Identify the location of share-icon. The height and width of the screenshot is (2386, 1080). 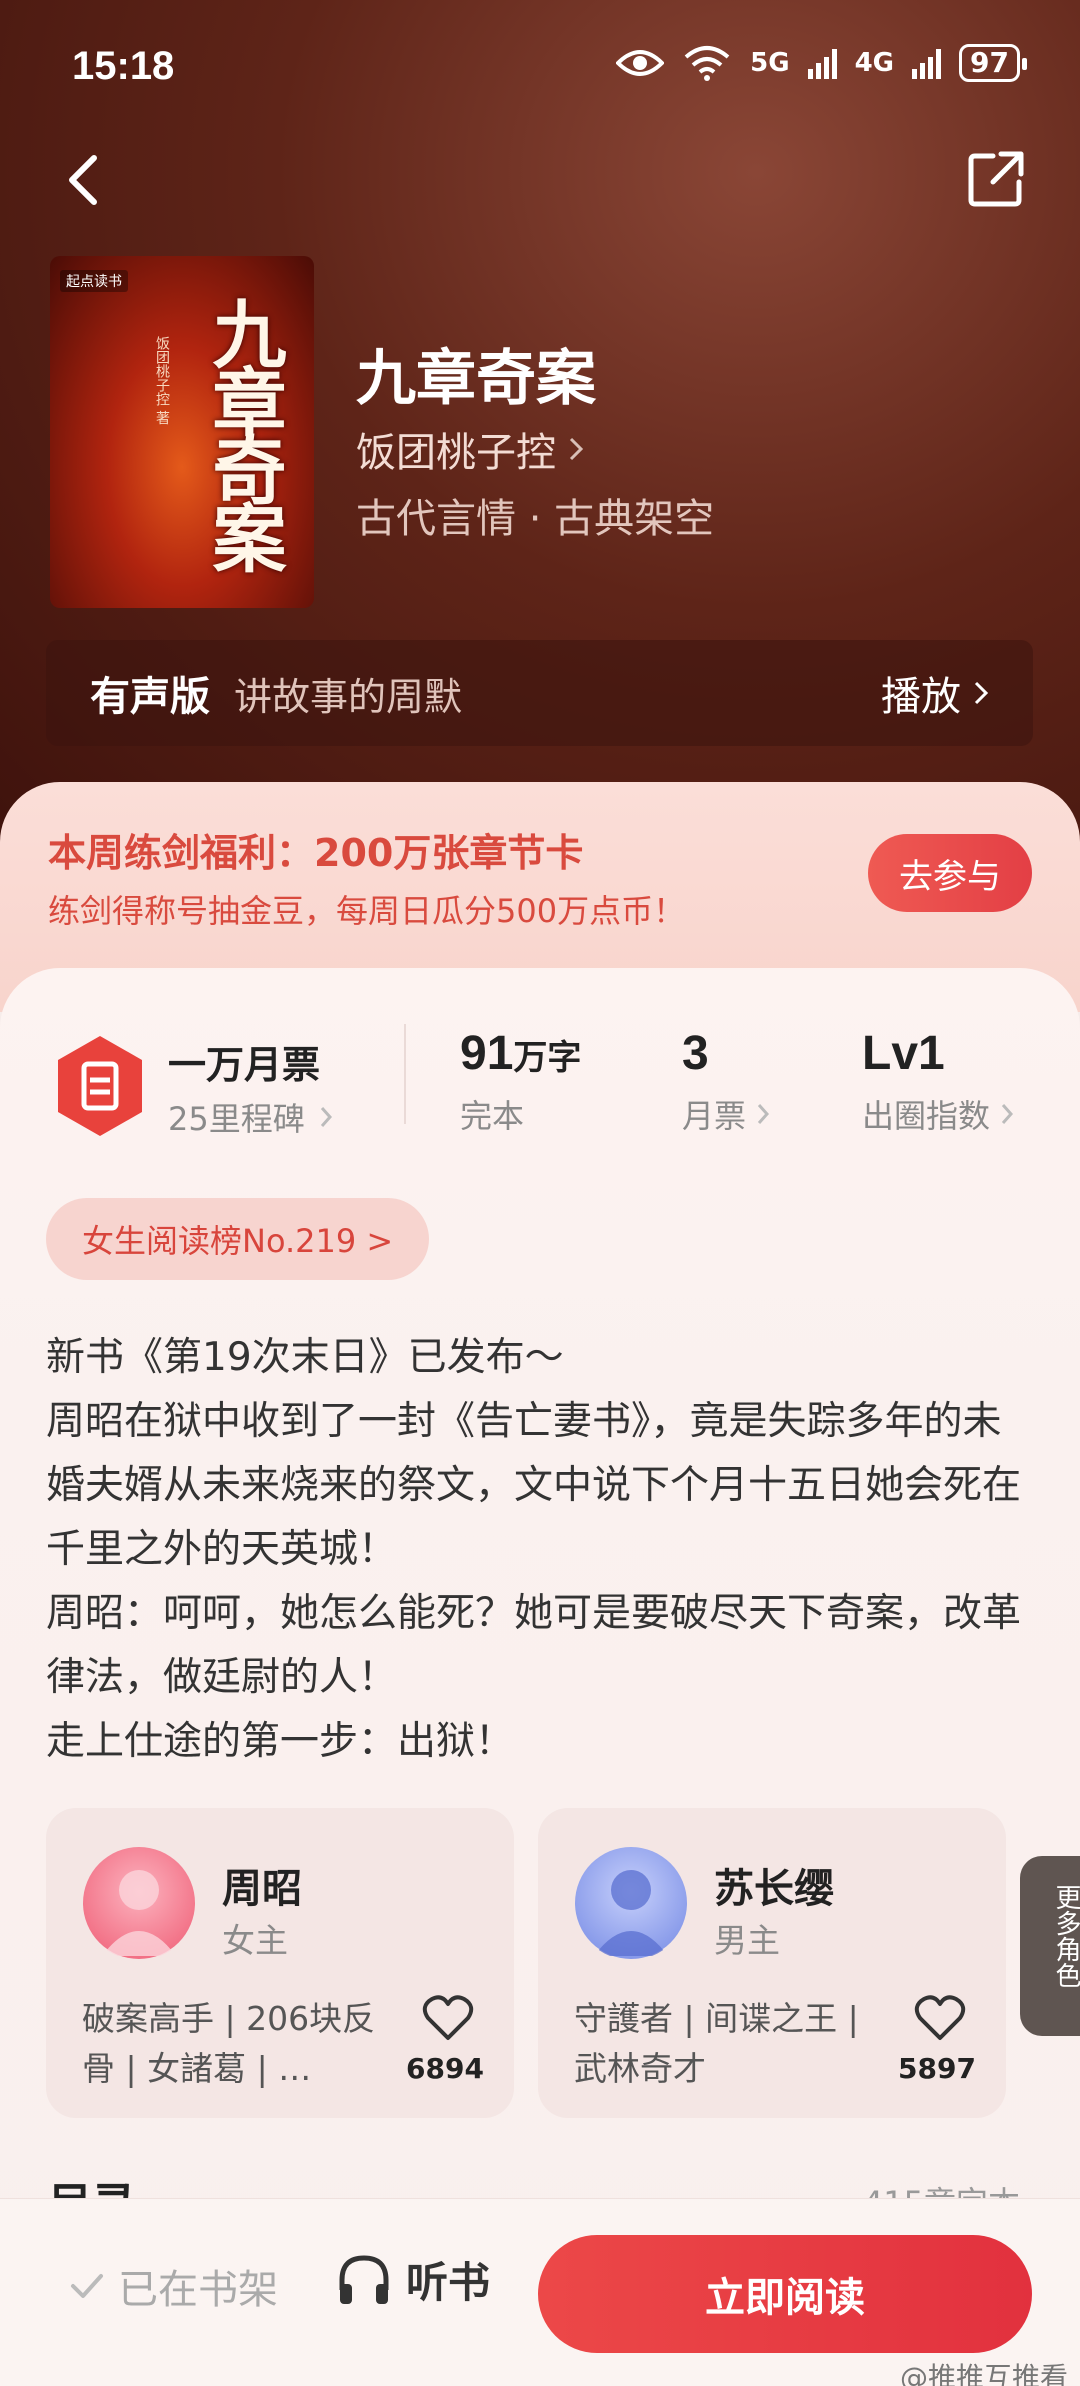
(996, 179).